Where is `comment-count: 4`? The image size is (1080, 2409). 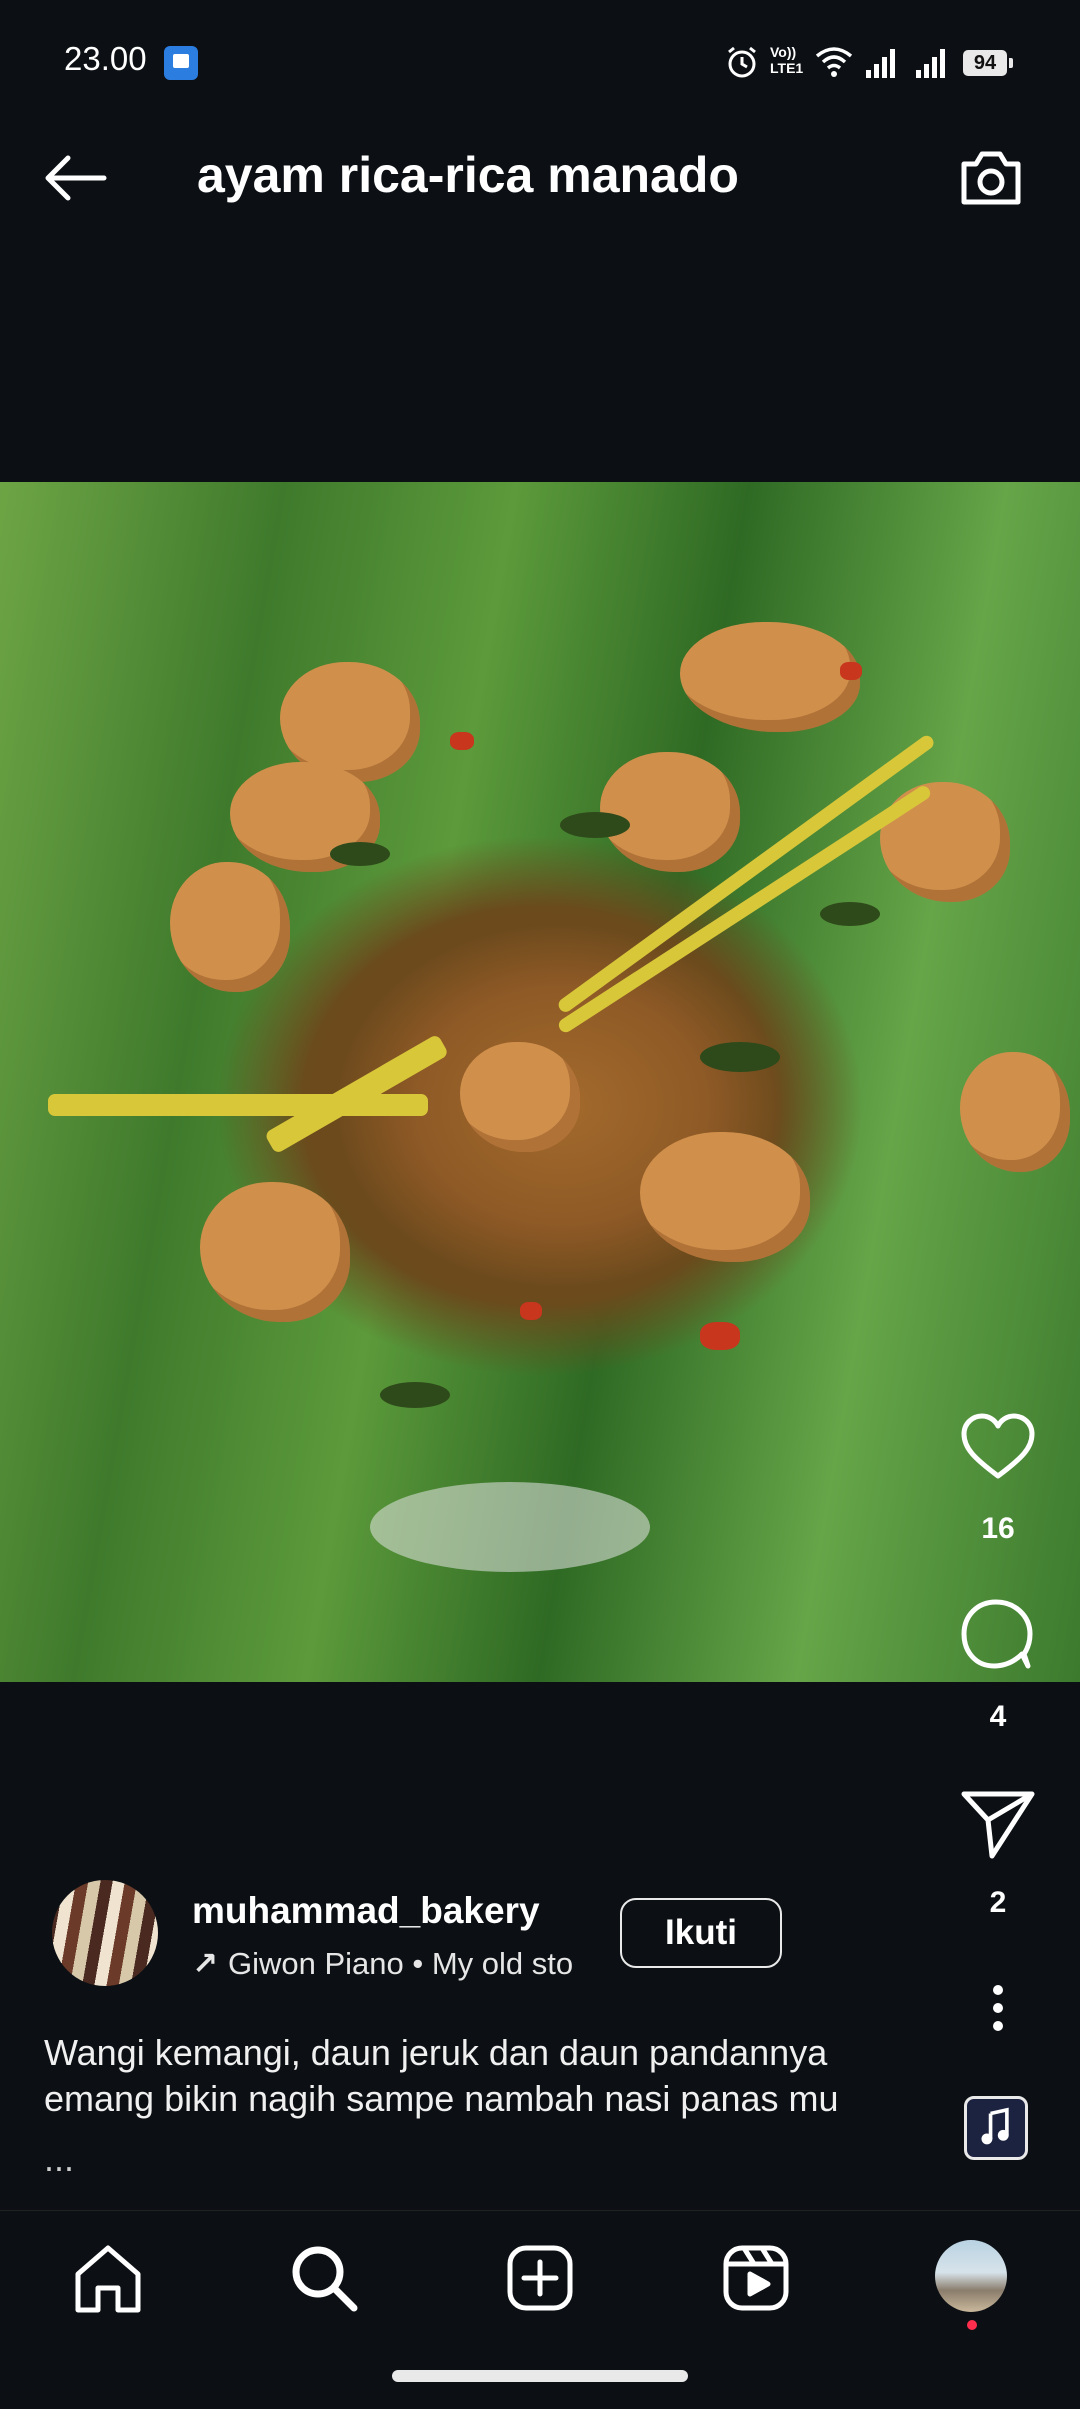
comment-count: 4 is located at coordinates (998, 1716).